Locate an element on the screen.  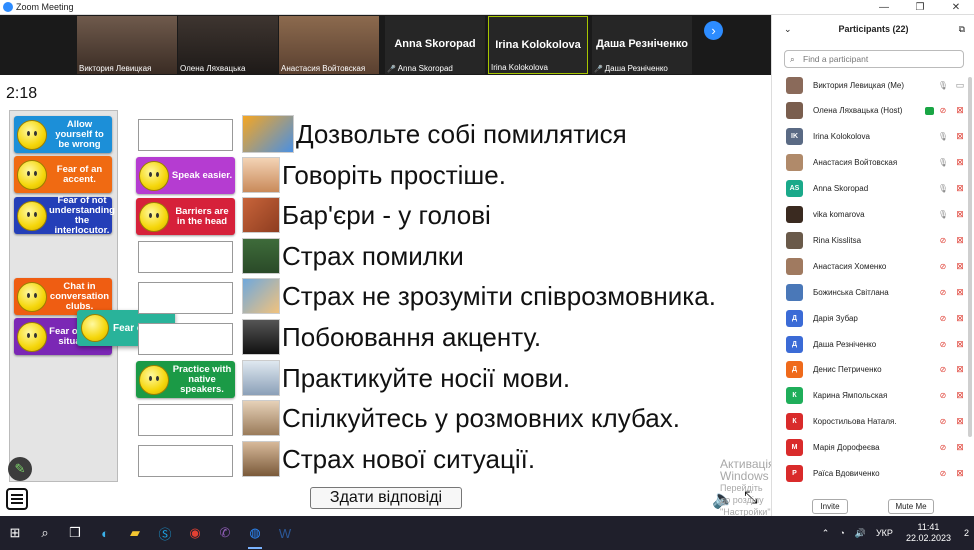
participant-row: Д Даша Резніченко ⊘ ⊠ is located at coordinates (873, 344).